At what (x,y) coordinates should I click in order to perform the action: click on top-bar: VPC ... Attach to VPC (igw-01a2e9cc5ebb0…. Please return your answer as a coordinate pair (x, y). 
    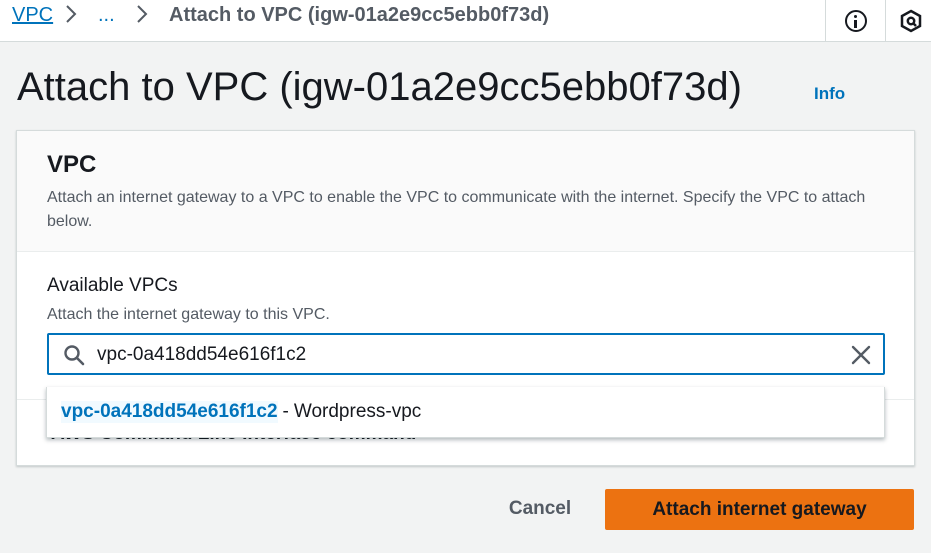
    Looking at the image, I should click on (465, 21).